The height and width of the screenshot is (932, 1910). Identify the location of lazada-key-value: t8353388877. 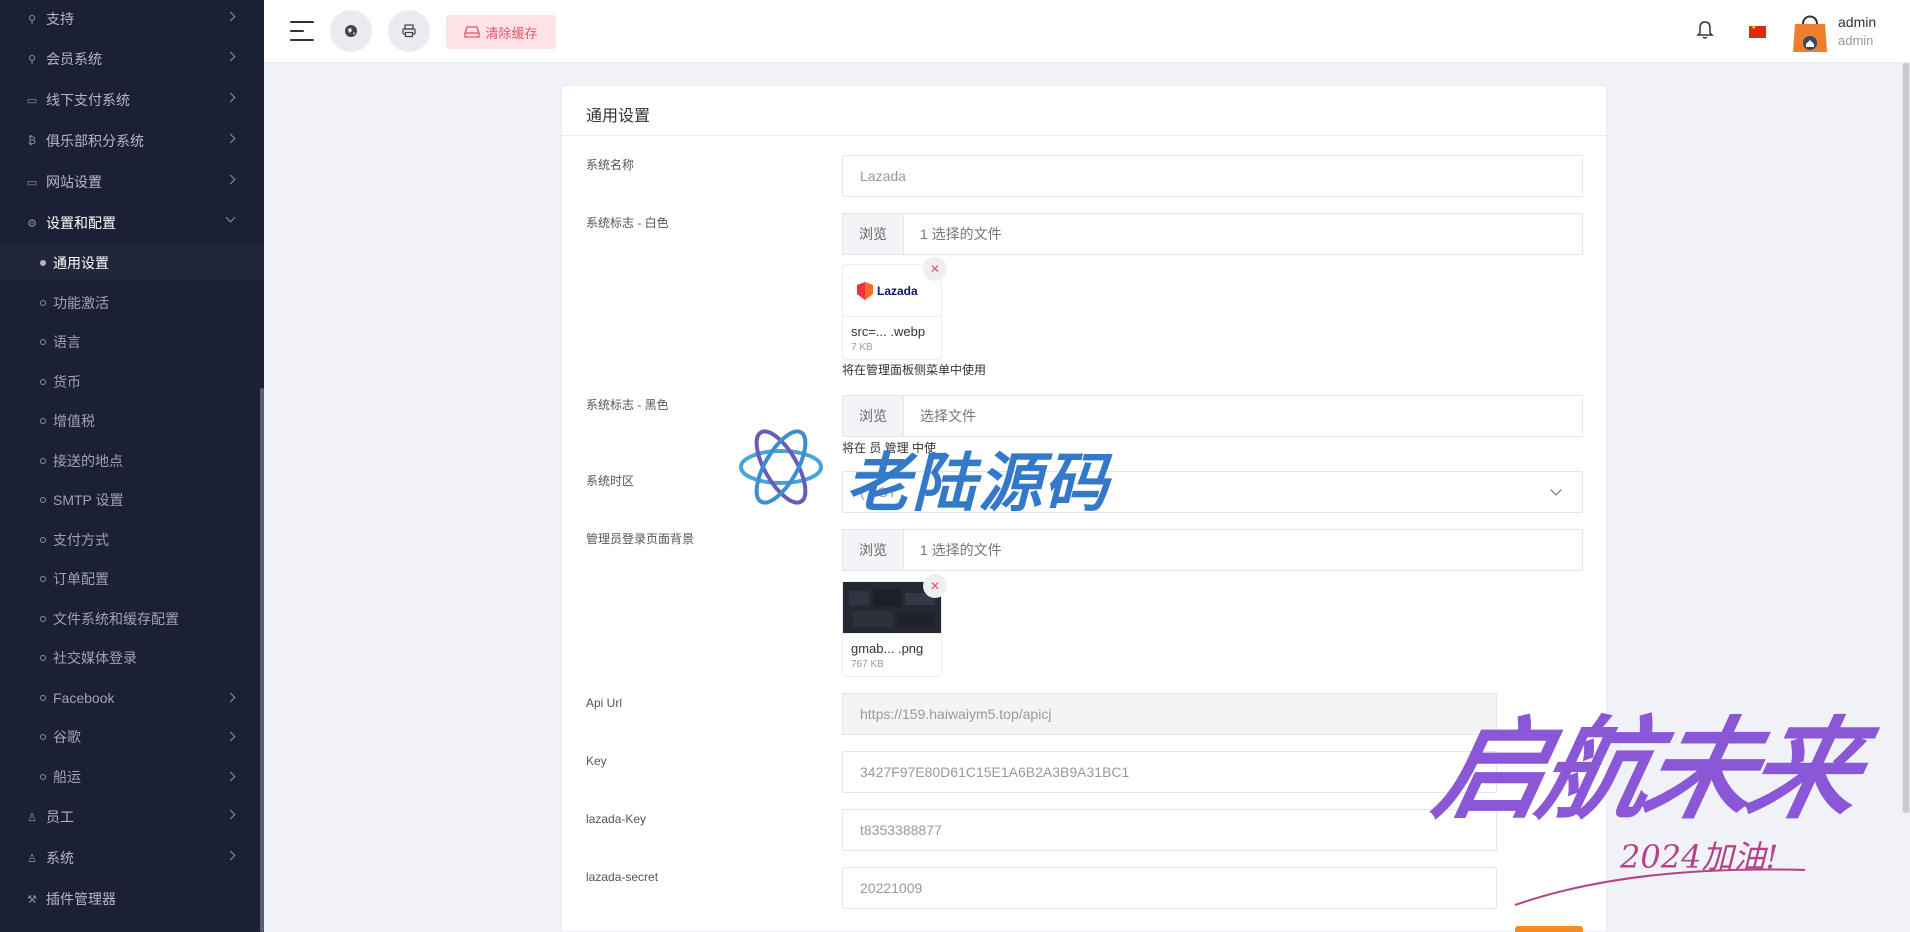
(901, 830).